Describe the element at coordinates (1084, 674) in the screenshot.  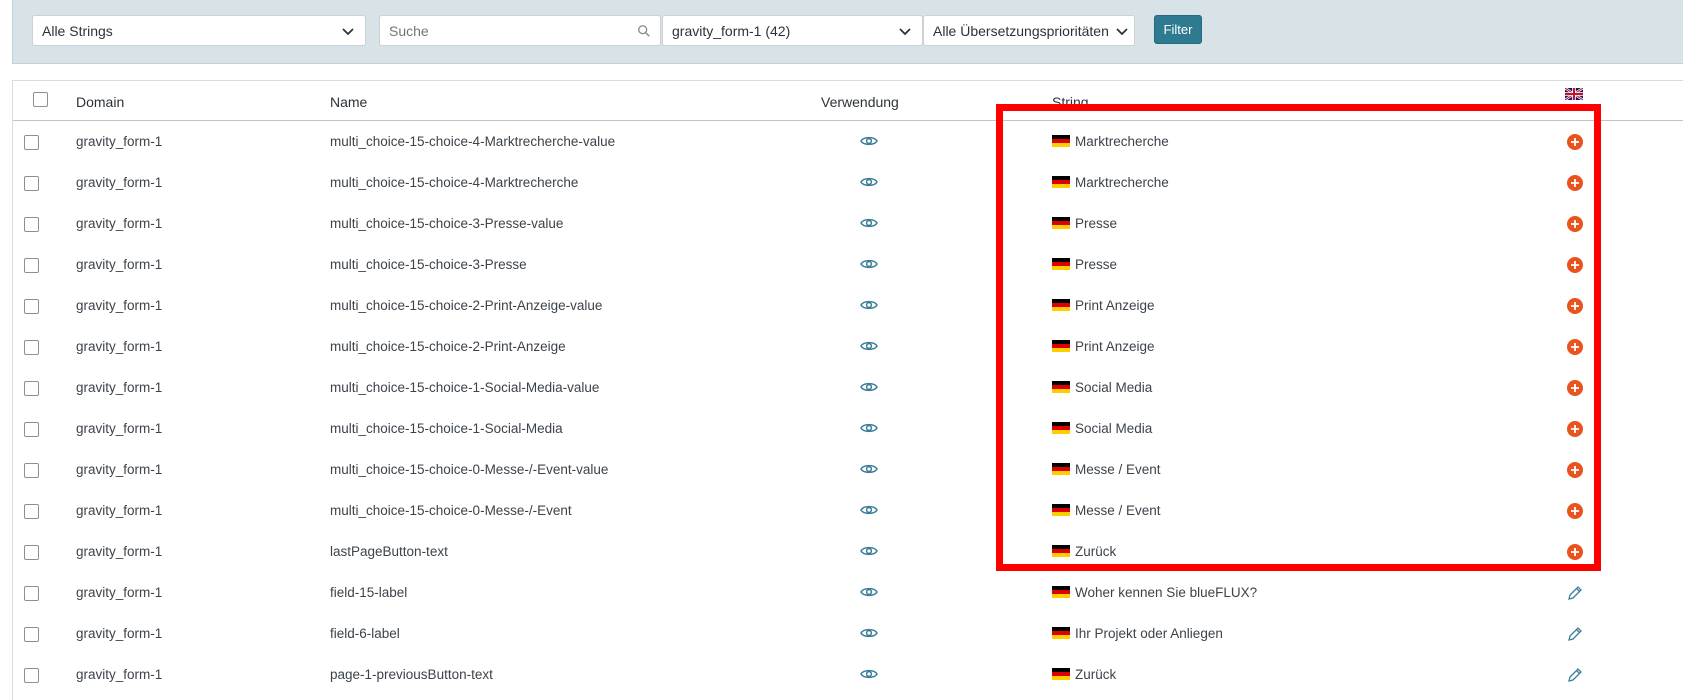
I see `row-string: Zurück` at that location.